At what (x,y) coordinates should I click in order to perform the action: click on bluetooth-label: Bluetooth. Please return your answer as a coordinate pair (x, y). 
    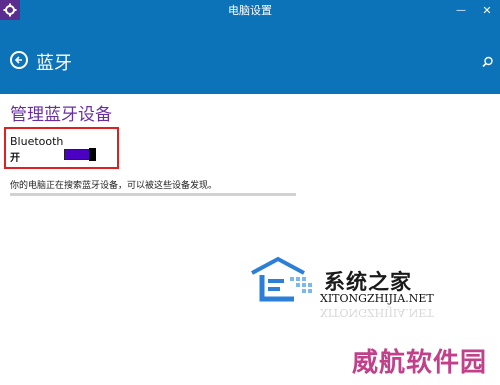
    Looking at the image, I should click on (37, 141).